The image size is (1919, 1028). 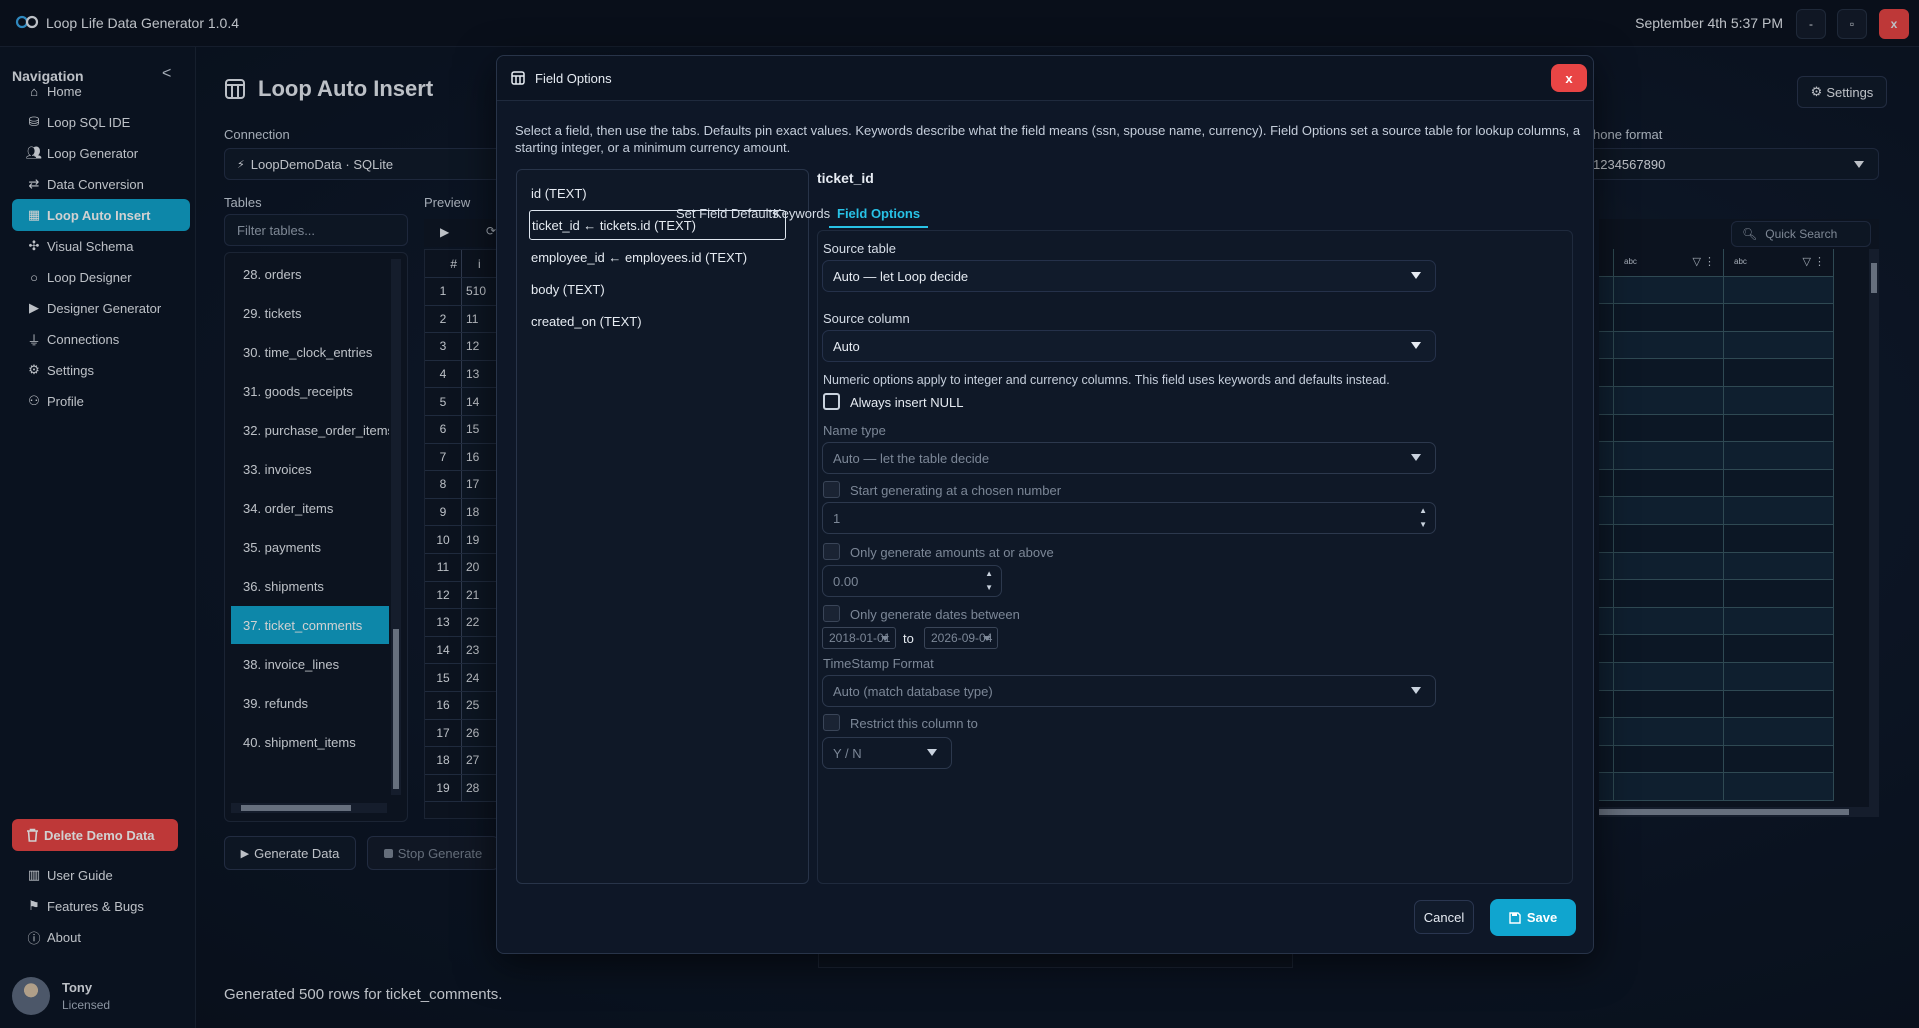 What do you see at coordinates (831, 722) in the screenshot?
I see `restrict-column-checkbox` at bounding box center [831, 722].